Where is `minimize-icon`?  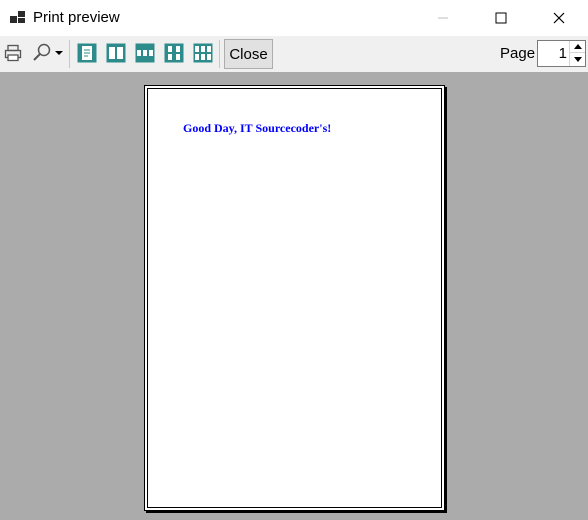
minimize-icon is located at coordinates (443, 18).